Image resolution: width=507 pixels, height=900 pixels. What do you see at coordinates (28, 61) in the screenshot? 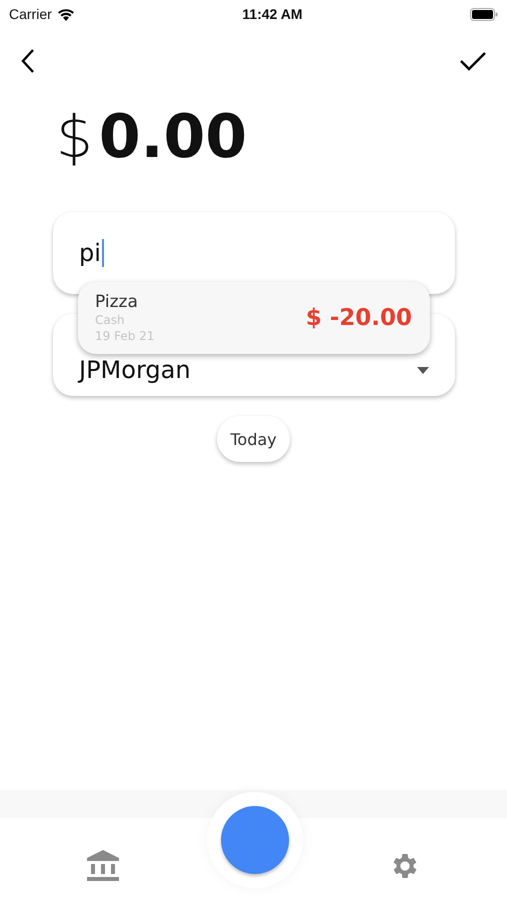
I see `back-icon` at bounding box center [28, 61].